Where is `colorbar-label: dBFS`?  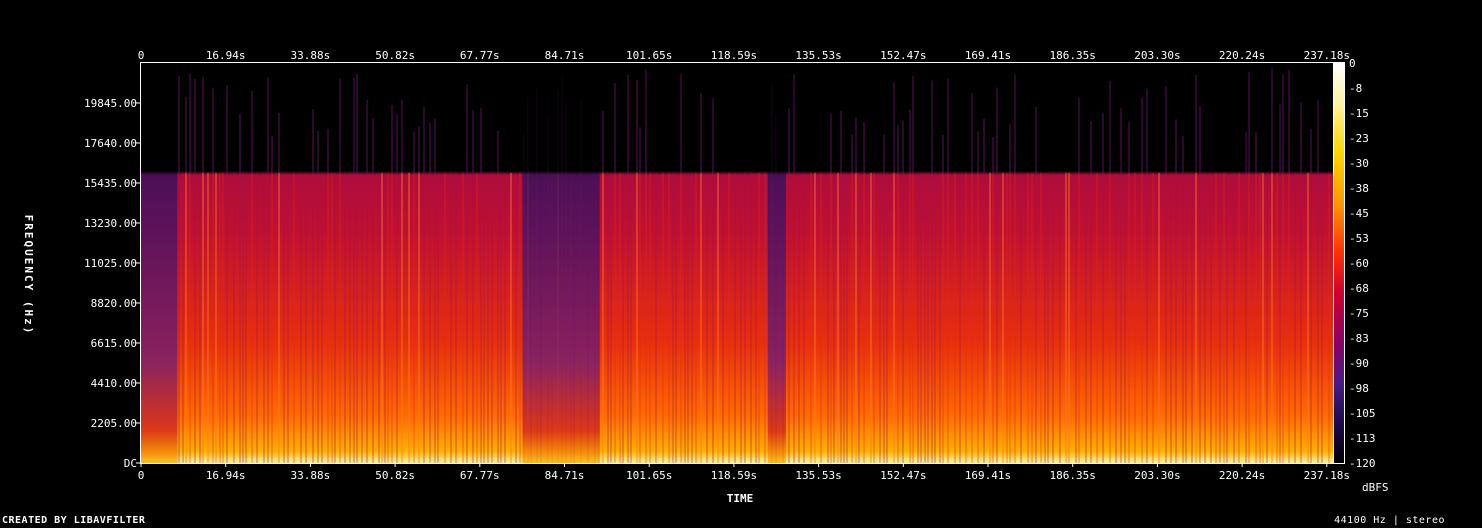 colorbar-label: dBFS is located at coordinates (1375, 487).